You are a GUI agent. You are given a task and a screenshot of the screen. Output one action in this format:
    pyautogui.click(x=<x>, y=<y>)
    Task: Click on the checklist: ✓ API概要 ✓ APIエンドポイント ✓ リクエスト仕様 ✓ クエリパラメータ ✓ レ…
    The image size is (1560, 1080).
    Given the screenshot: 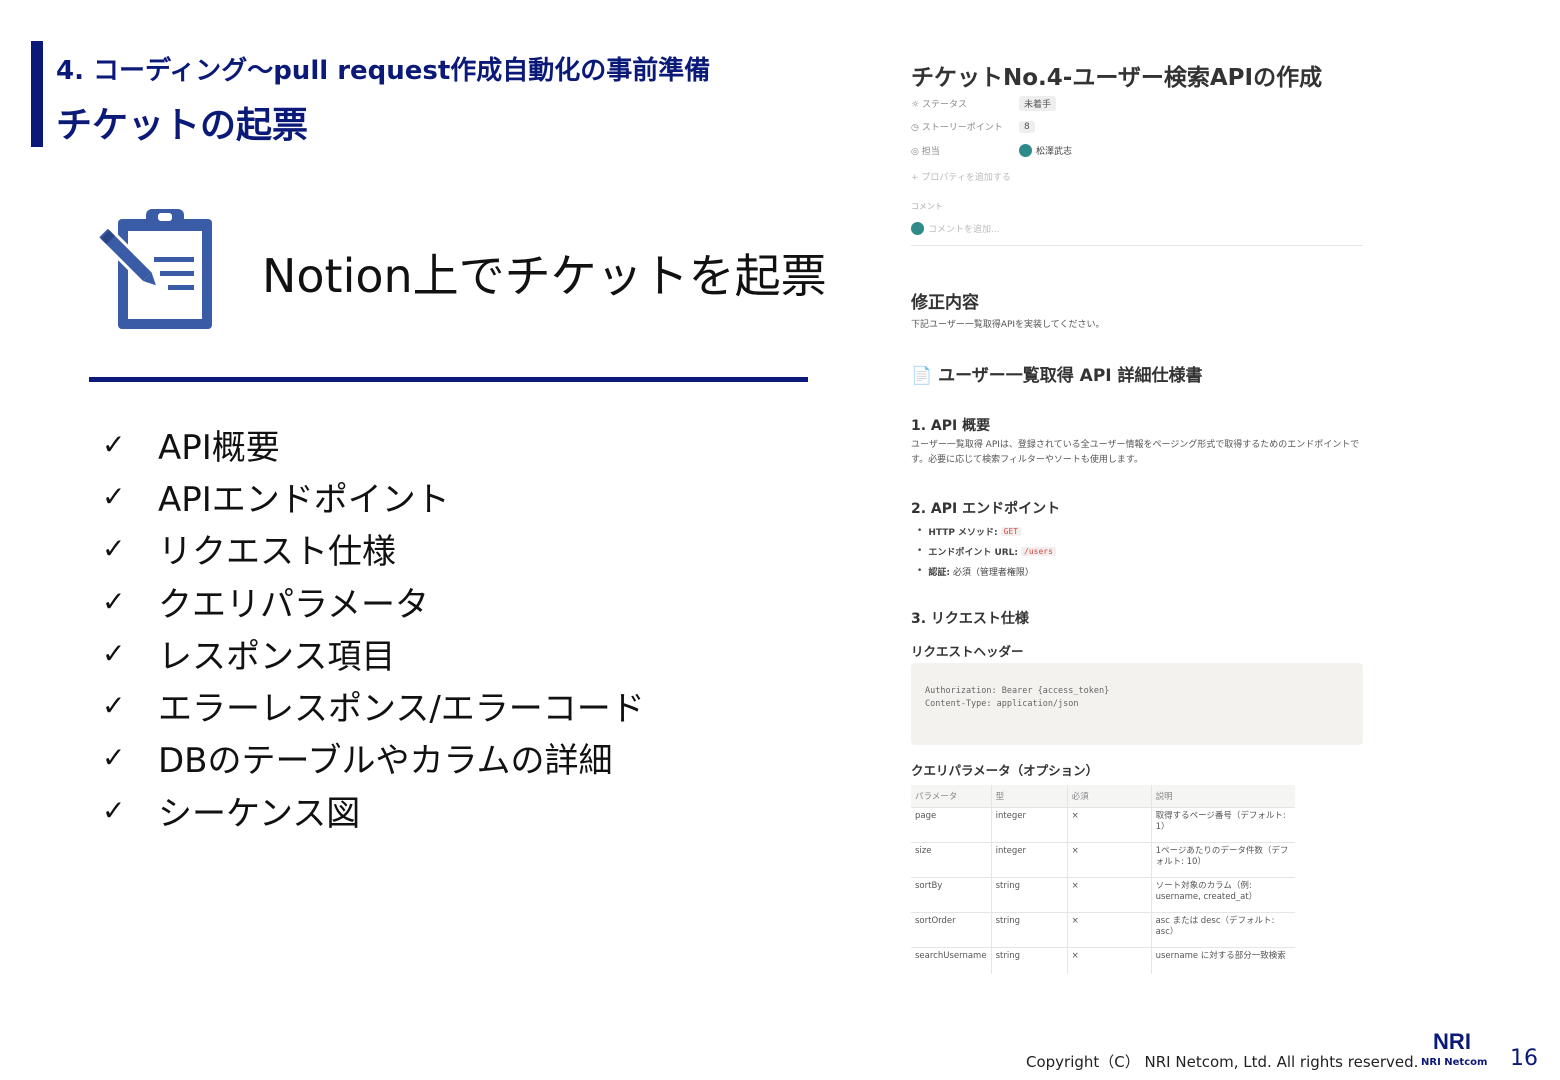 What is the action you would take?
    pyautogui.click(x=373, y=627)
    